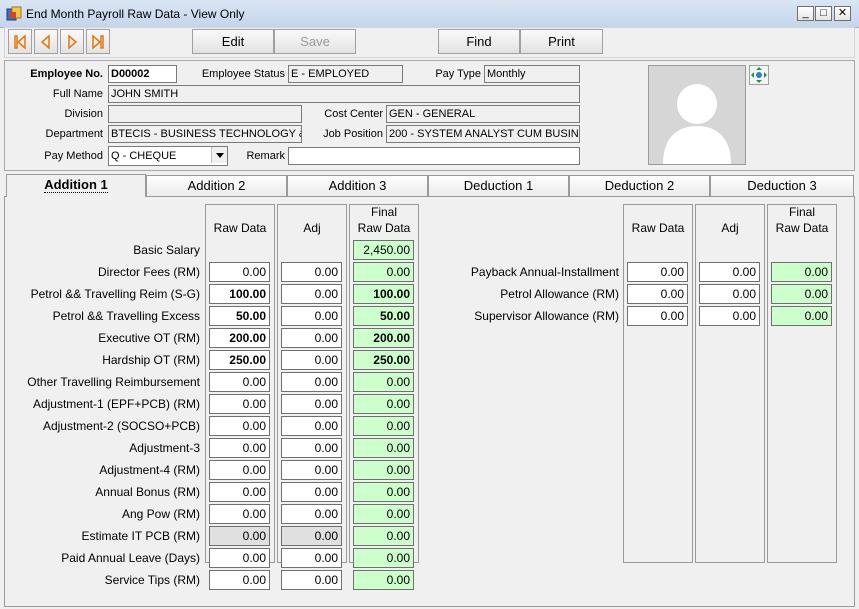  I want to click on final-header-line2: Raw Data, so click(384, 228).